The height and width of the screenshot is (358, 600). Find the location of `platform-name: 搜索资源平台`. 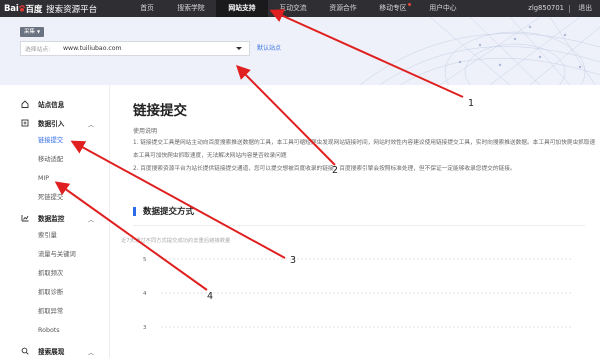

platform-name: 搜索资源平台 is located at coordinates (72, 9).